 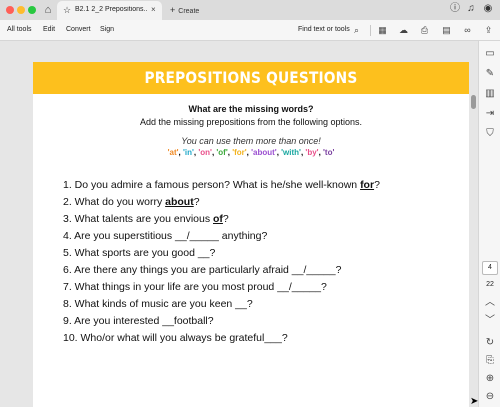 I want to click on scrollbar-thumb, so click(x=473, y=102).